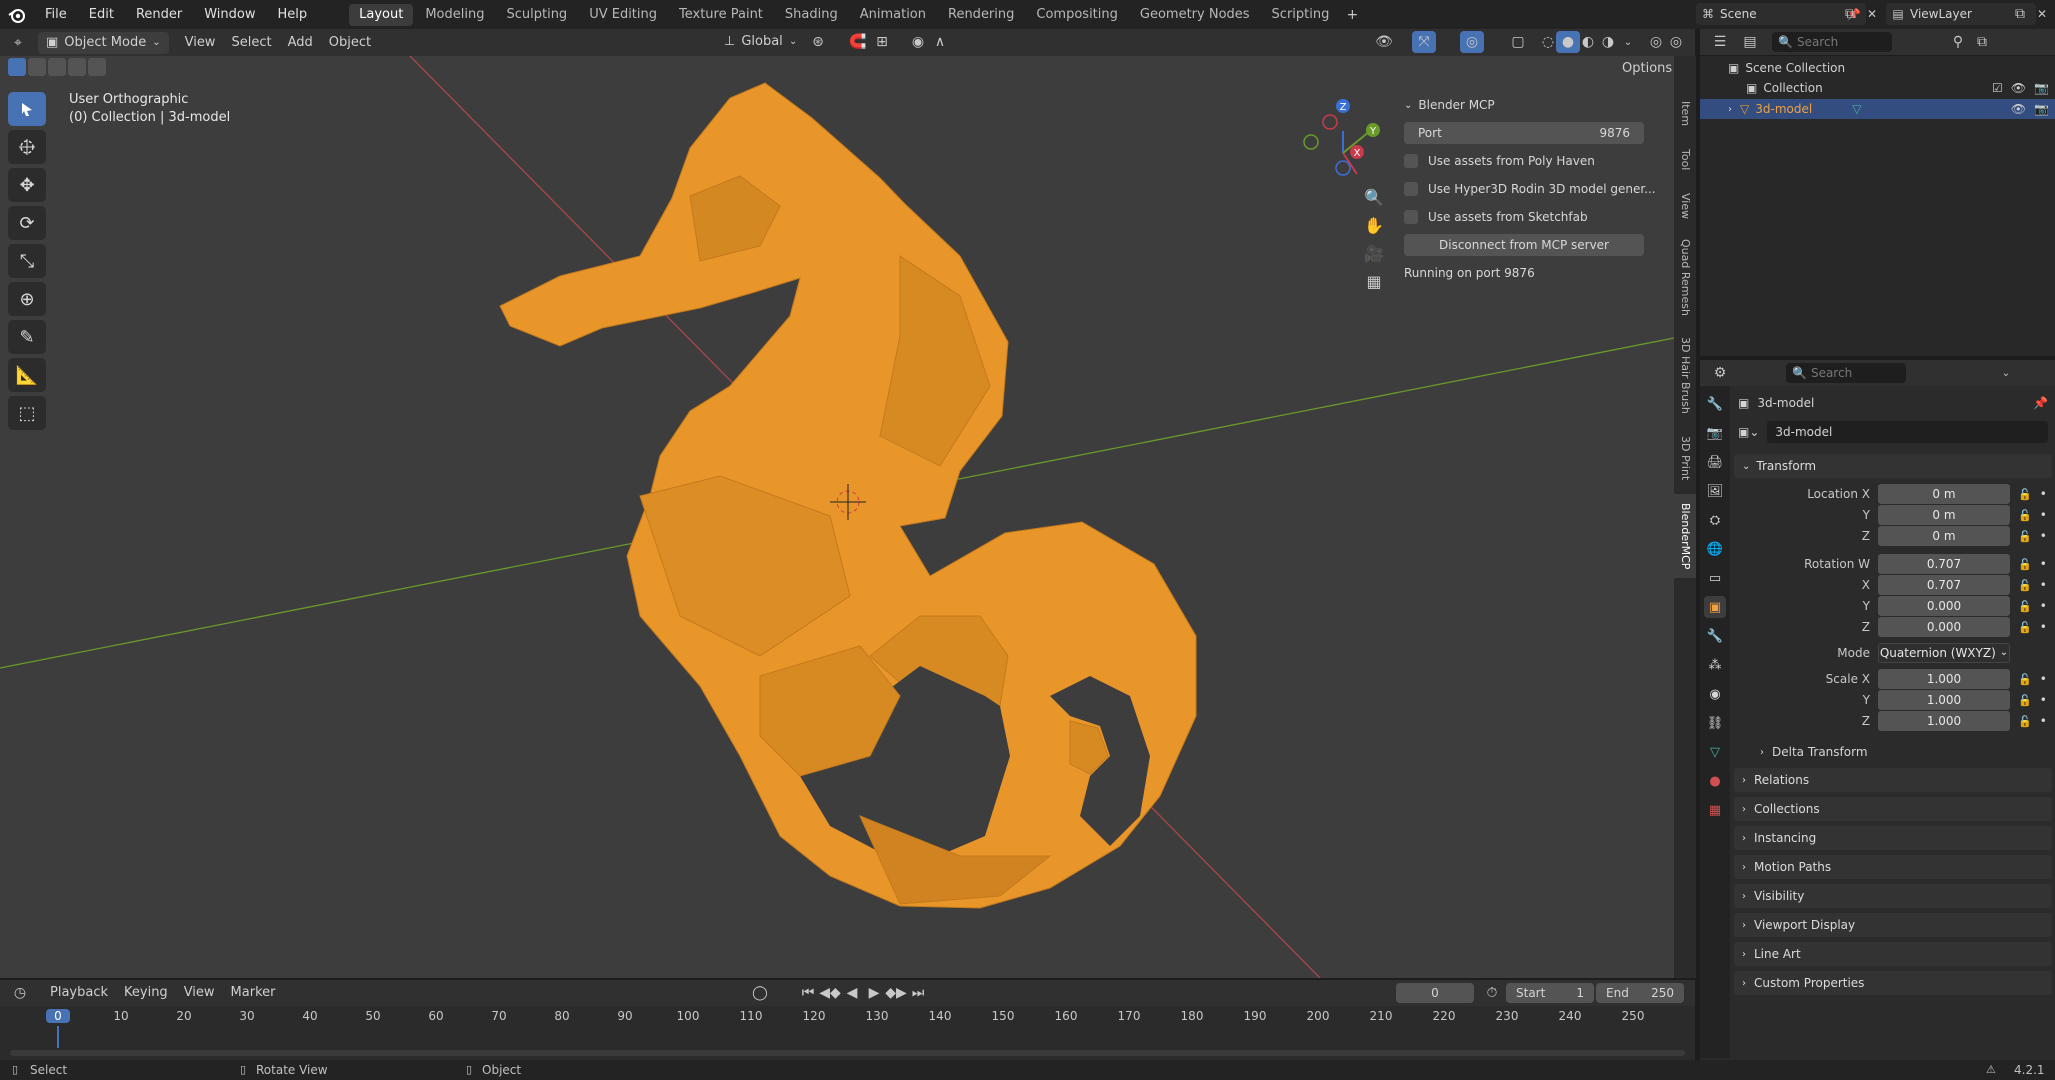  I want to click on tab-view: View, so click(1685, 206).